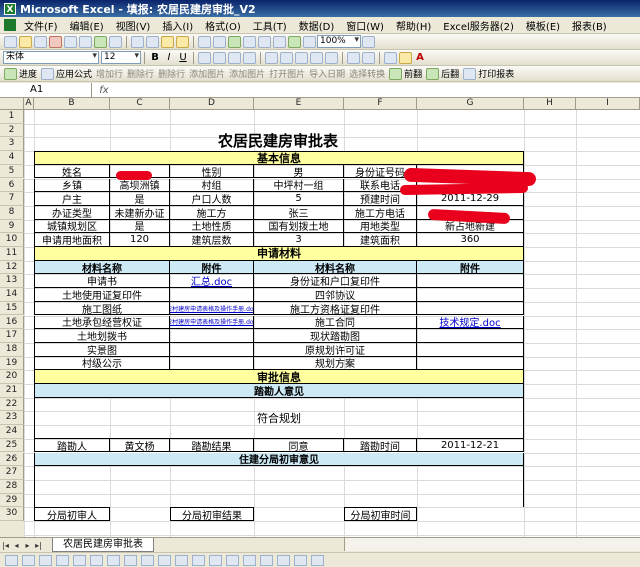 Image resolution: width=640 pixels, height=567 pixels. I want to click on align-right-icon, so click(234, 57).